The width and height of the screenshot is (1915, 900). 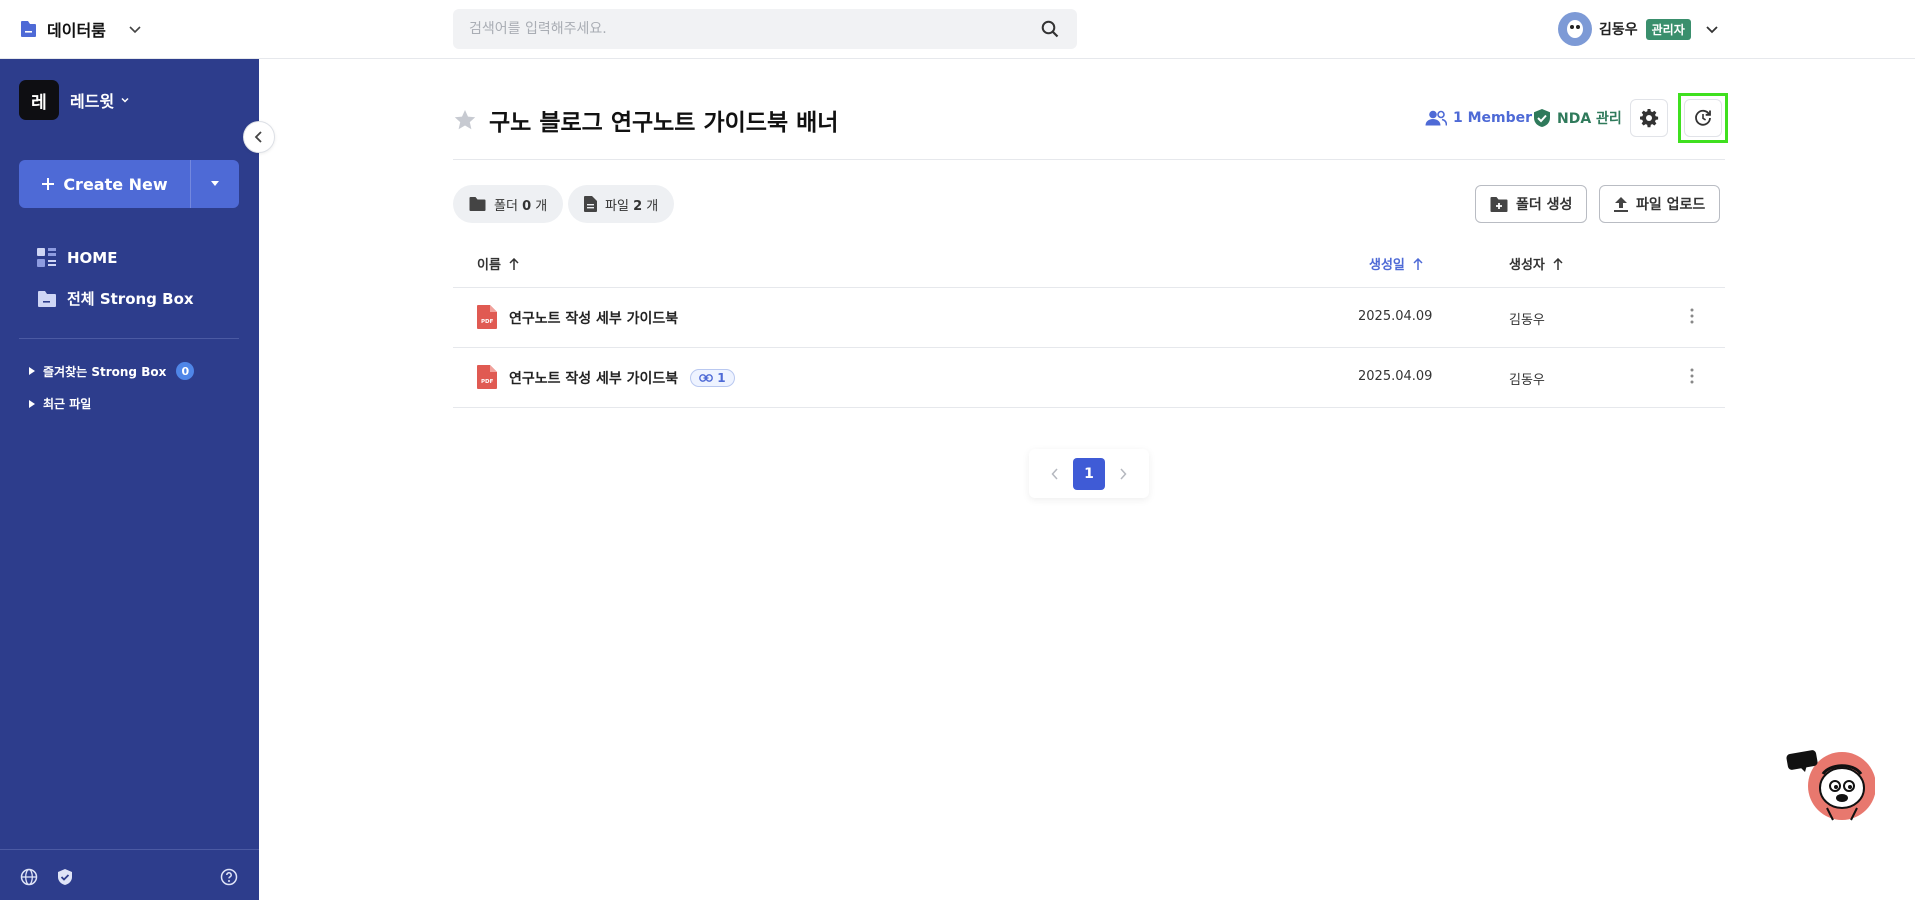 I want to click on file-count-chip: 파일 2 개, so click(x=621, y=204).